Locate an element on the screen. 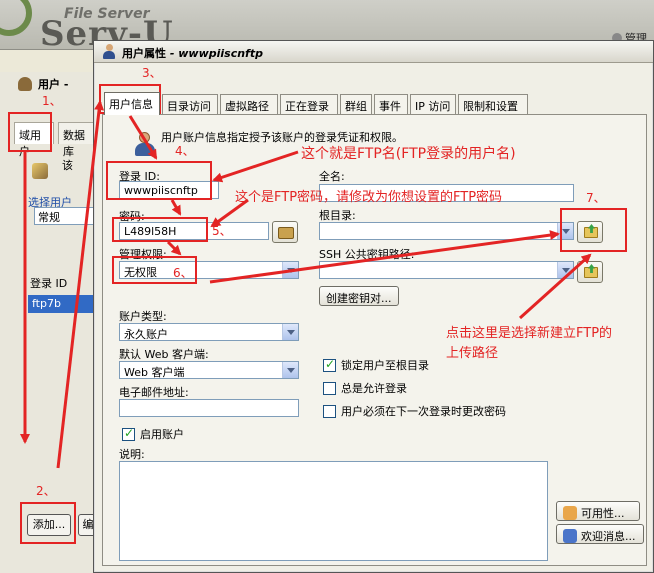 The image size is (654, 573). notes-label: 说明: is located at coordinates (132, 454).